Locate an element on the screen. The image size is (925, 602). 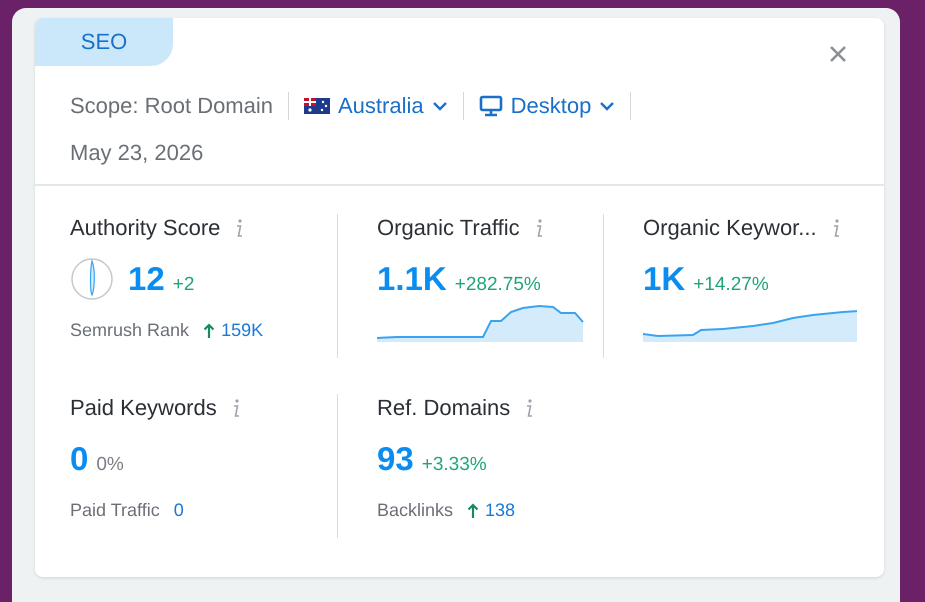
metric-change: 0% is located at coordinates (110, 465).